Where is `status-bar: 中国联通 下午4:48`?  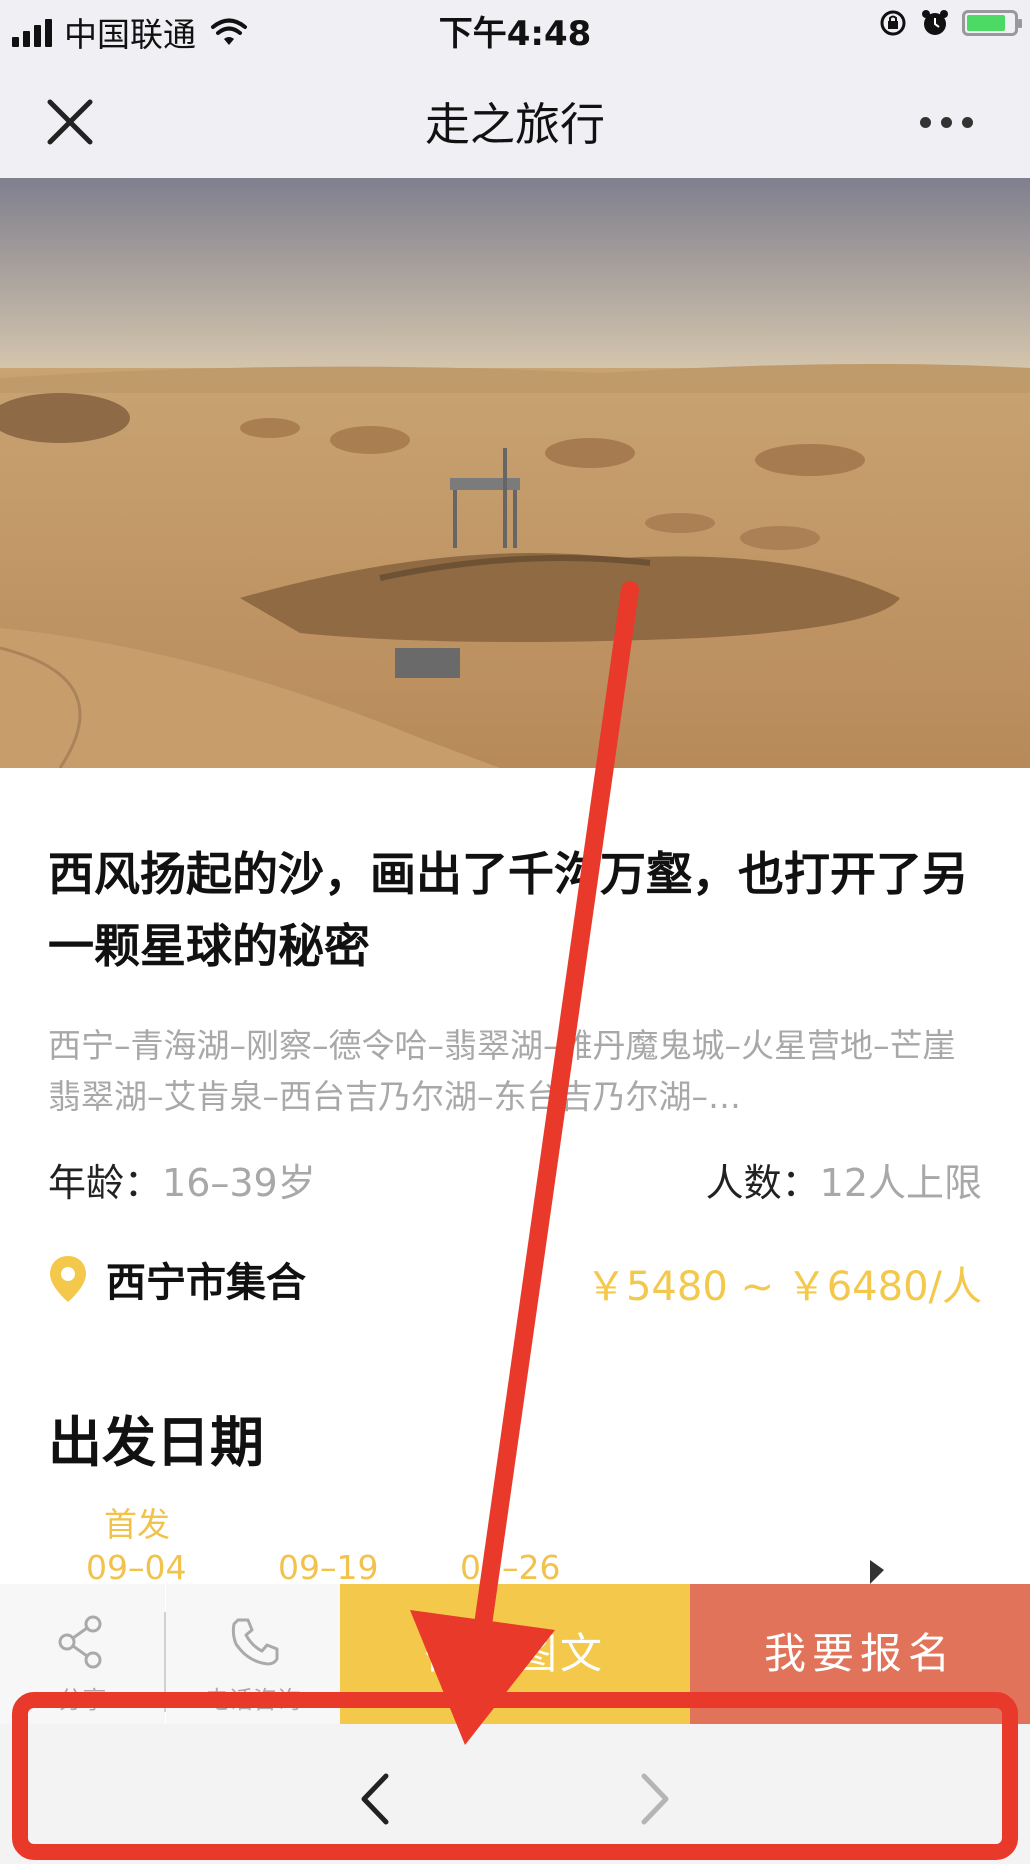
status-bar: 中国联通 下午4:48 is located at coordinates (515, 28).